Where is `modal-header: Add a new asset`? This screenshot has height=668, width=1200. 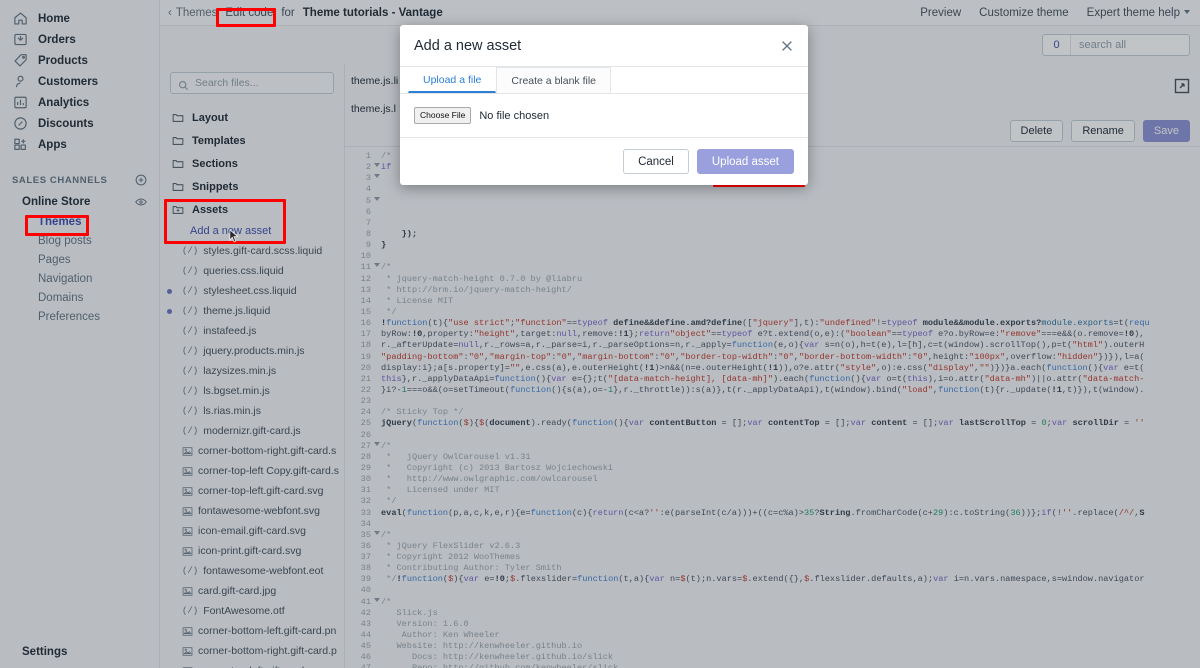
modal-header: Add a new asset is located at coordinates (604, 46).